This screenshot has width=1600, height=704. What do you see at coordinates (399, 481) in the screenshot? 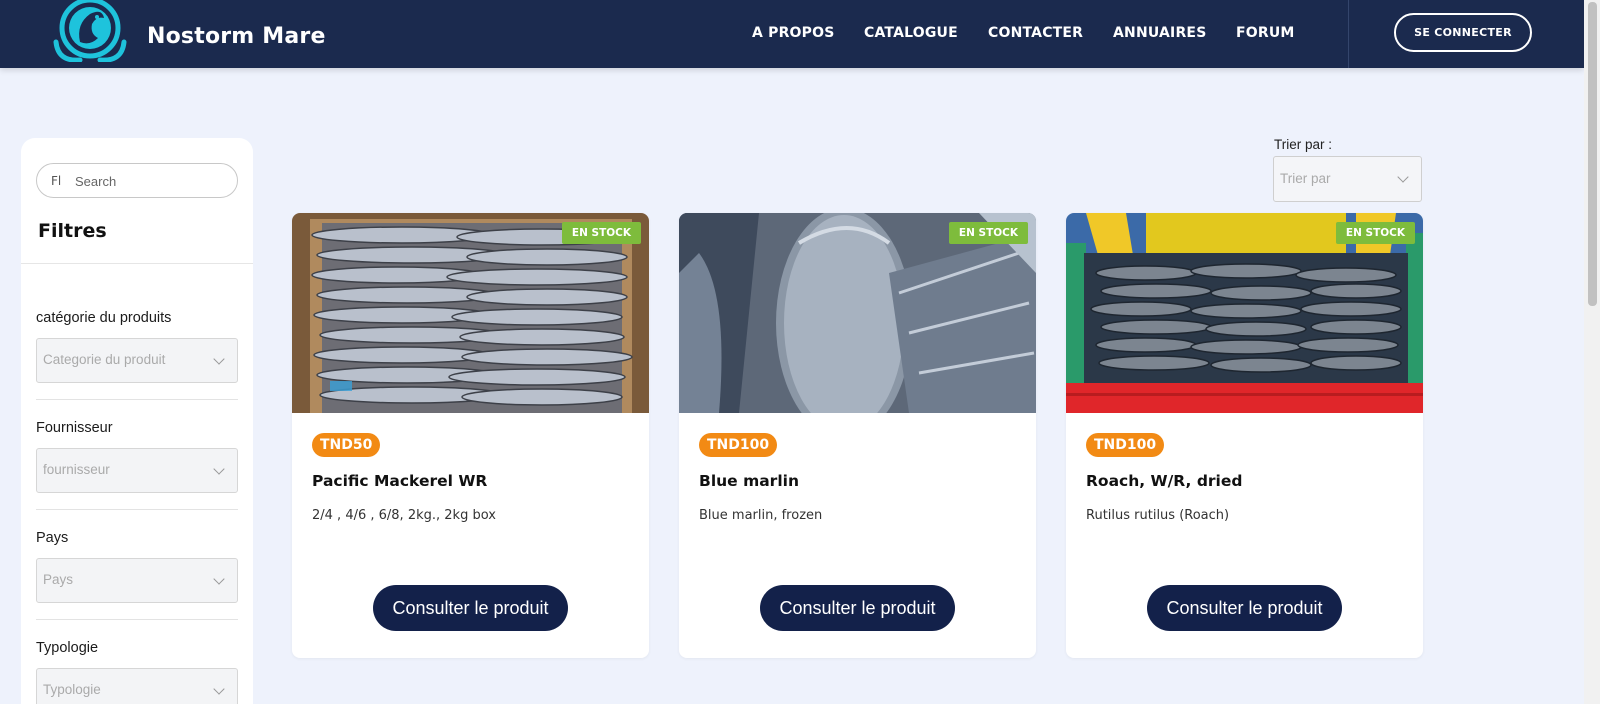
I see `product-title: Pacific Mackerel WR` at bounding box center [399, 481].